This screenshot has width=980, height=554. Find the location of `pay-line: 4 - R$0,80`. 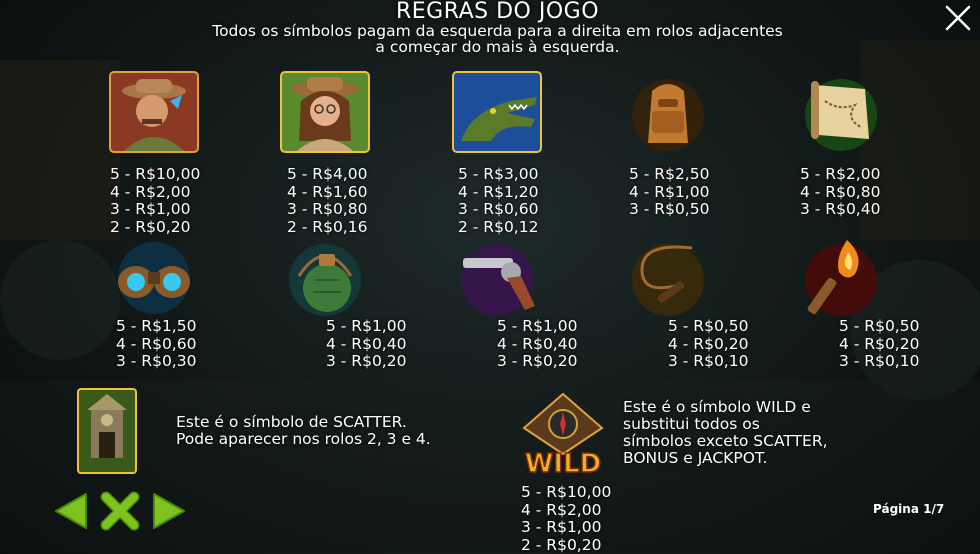

pay-line: 4 - R$0,80 is located at coordinates (840, 193).